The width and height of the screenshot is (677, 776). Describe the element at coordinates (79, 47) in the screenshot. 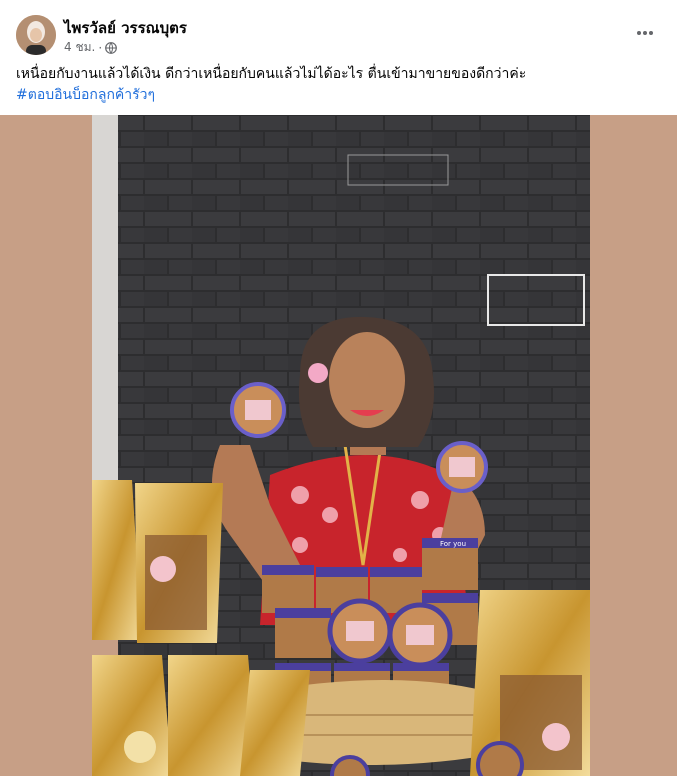

I see `post-time: 4 ชม.` at that location.